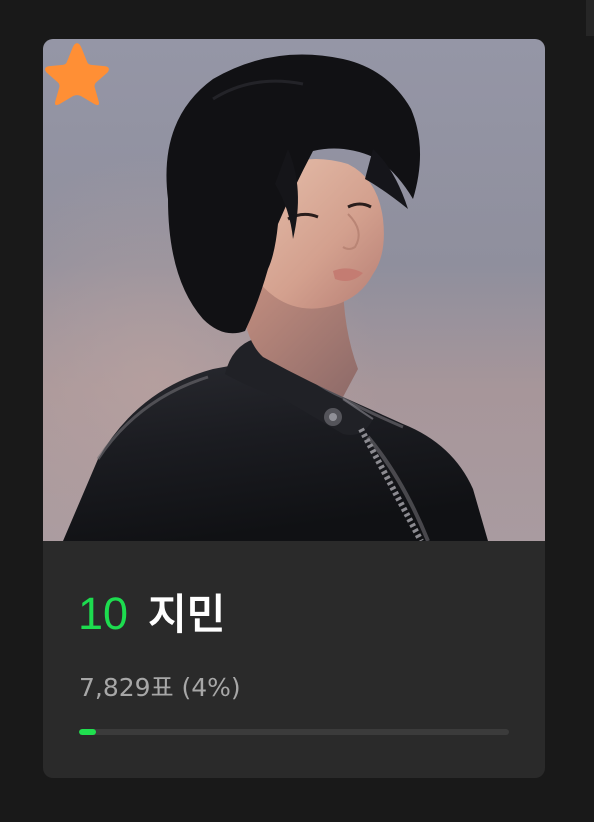 The height and width of the screenshot is (822, 594). Describe the element at coordinates (160, 687) in the screenshot. I see `vote-count: 7,829표 (4%)` at that location.